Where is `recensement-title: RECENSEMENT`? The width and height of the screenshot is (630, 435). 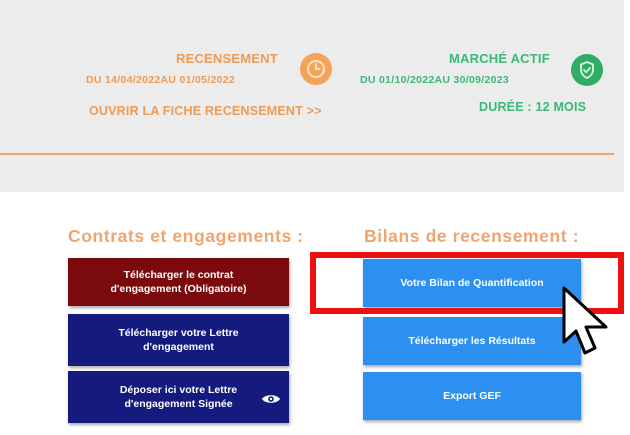 recensement-title: RECENSEMENT is located at coordinates (227, 58).